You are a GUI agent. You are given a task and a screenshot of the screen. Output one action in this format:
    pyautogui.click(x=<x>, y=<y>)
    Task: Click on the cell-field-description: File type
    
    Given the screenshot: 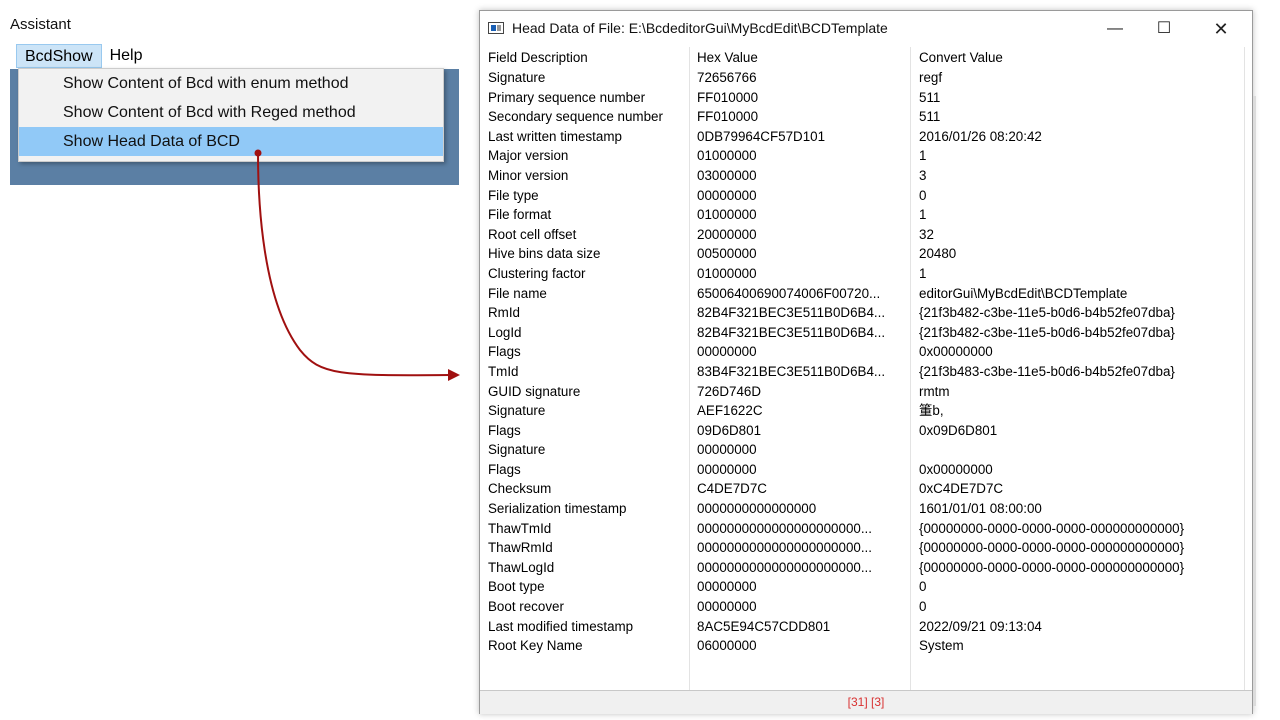 What is the action you would take?
    pyautogui.click(x=513, y=195)
    